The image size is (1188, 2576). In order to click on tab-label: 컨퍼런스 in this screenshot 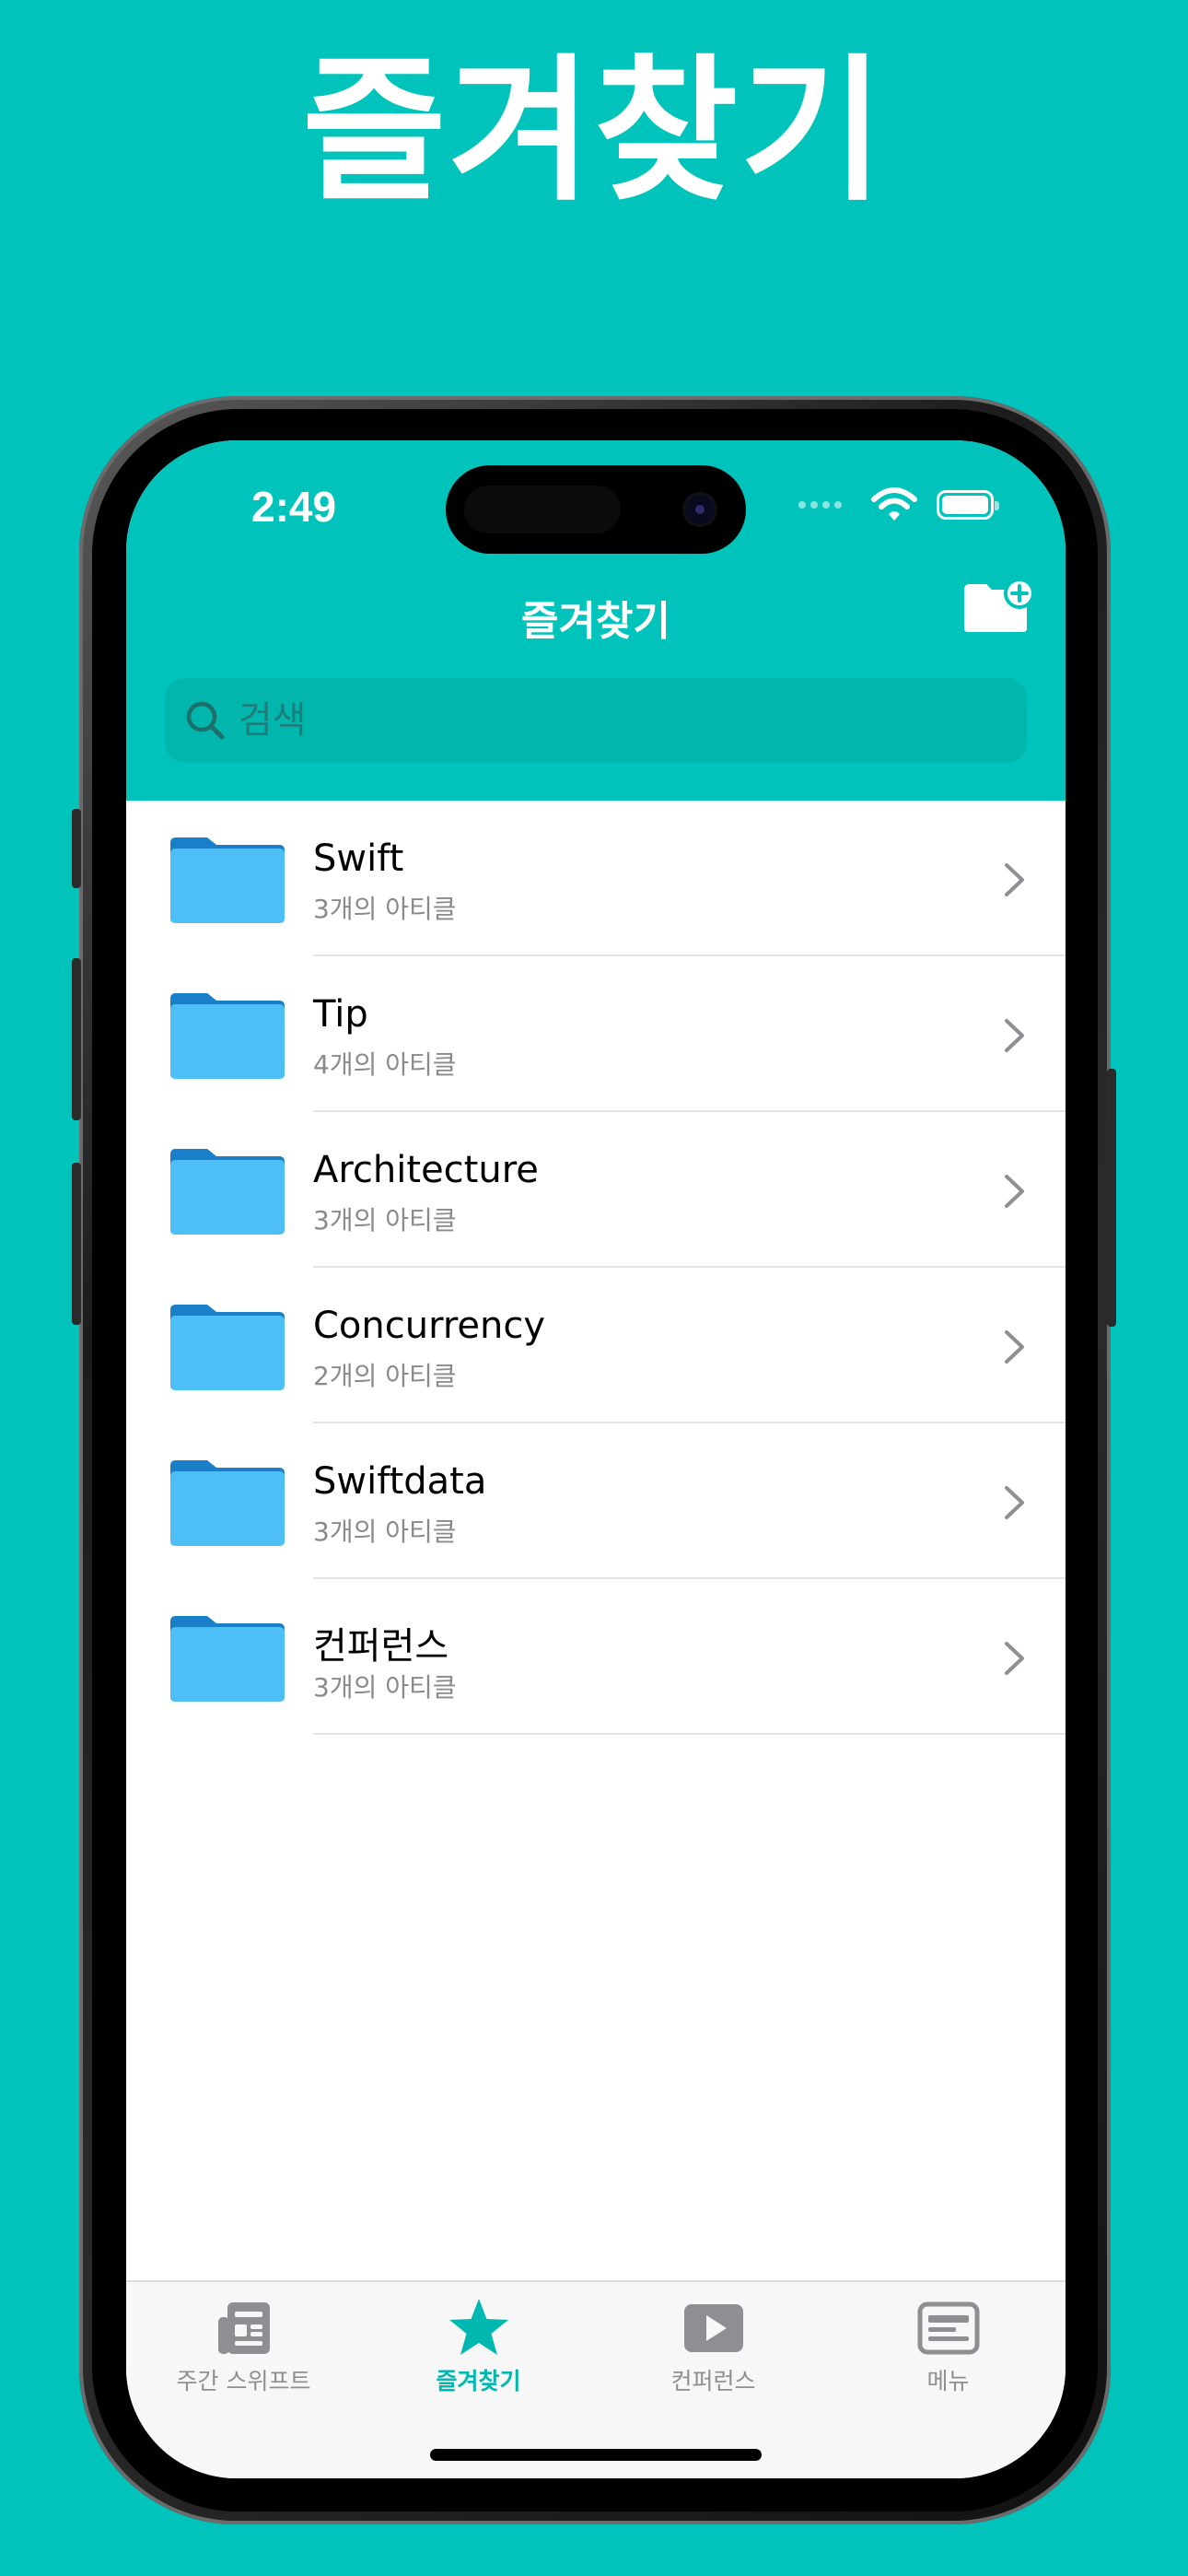, I will do `click(713, 2381)`.